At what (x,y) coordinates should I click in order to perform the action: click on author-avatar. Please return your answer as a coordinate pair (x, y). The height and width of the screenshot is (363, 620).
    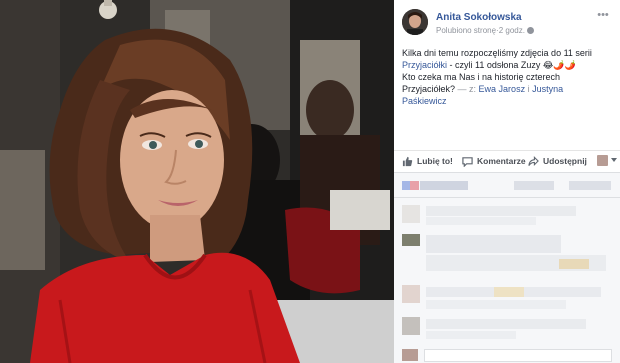
    Looking at the image, I should click on (415, 22).